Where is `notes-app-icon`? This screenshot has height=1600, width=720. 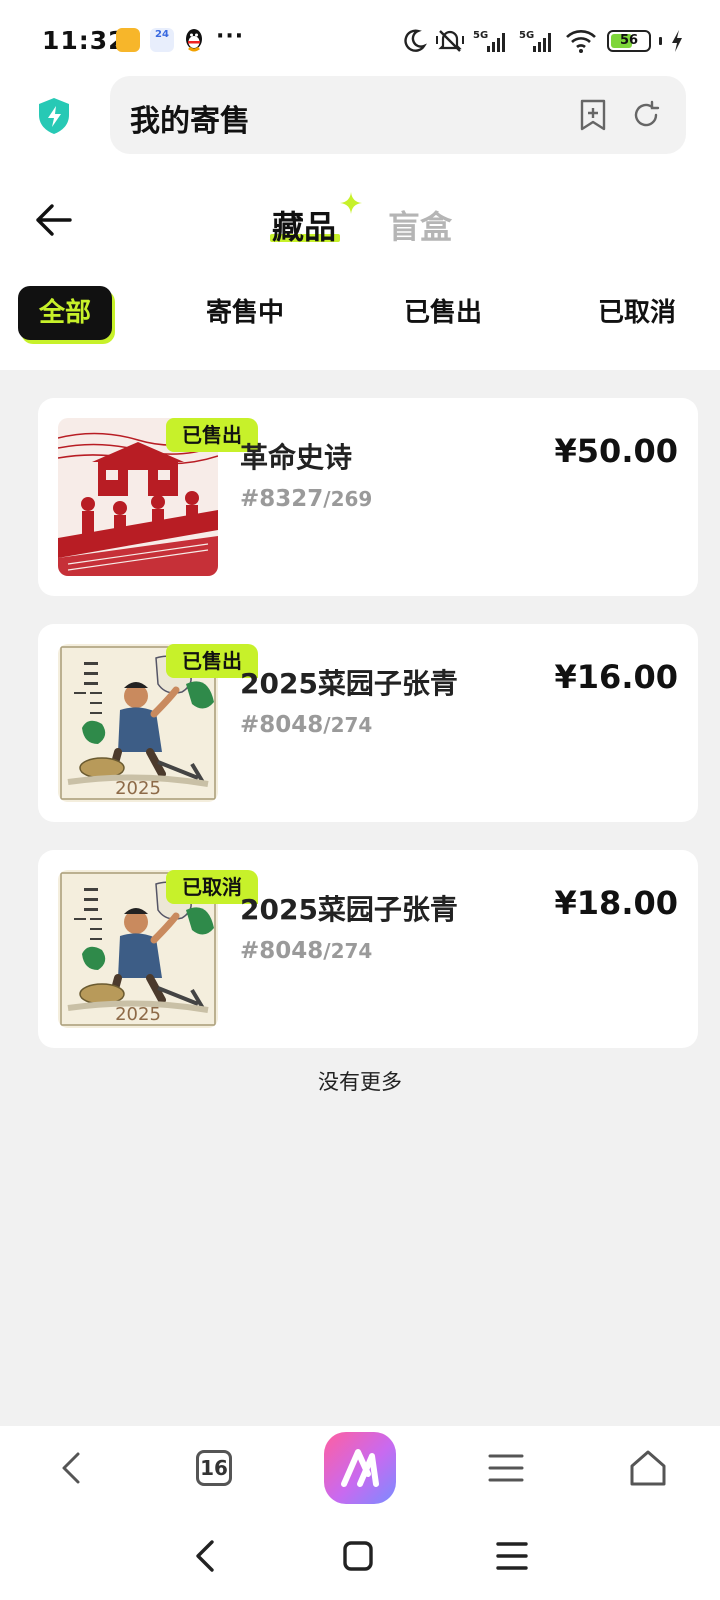
notes-app-icon is located at coordinates (128, 40).